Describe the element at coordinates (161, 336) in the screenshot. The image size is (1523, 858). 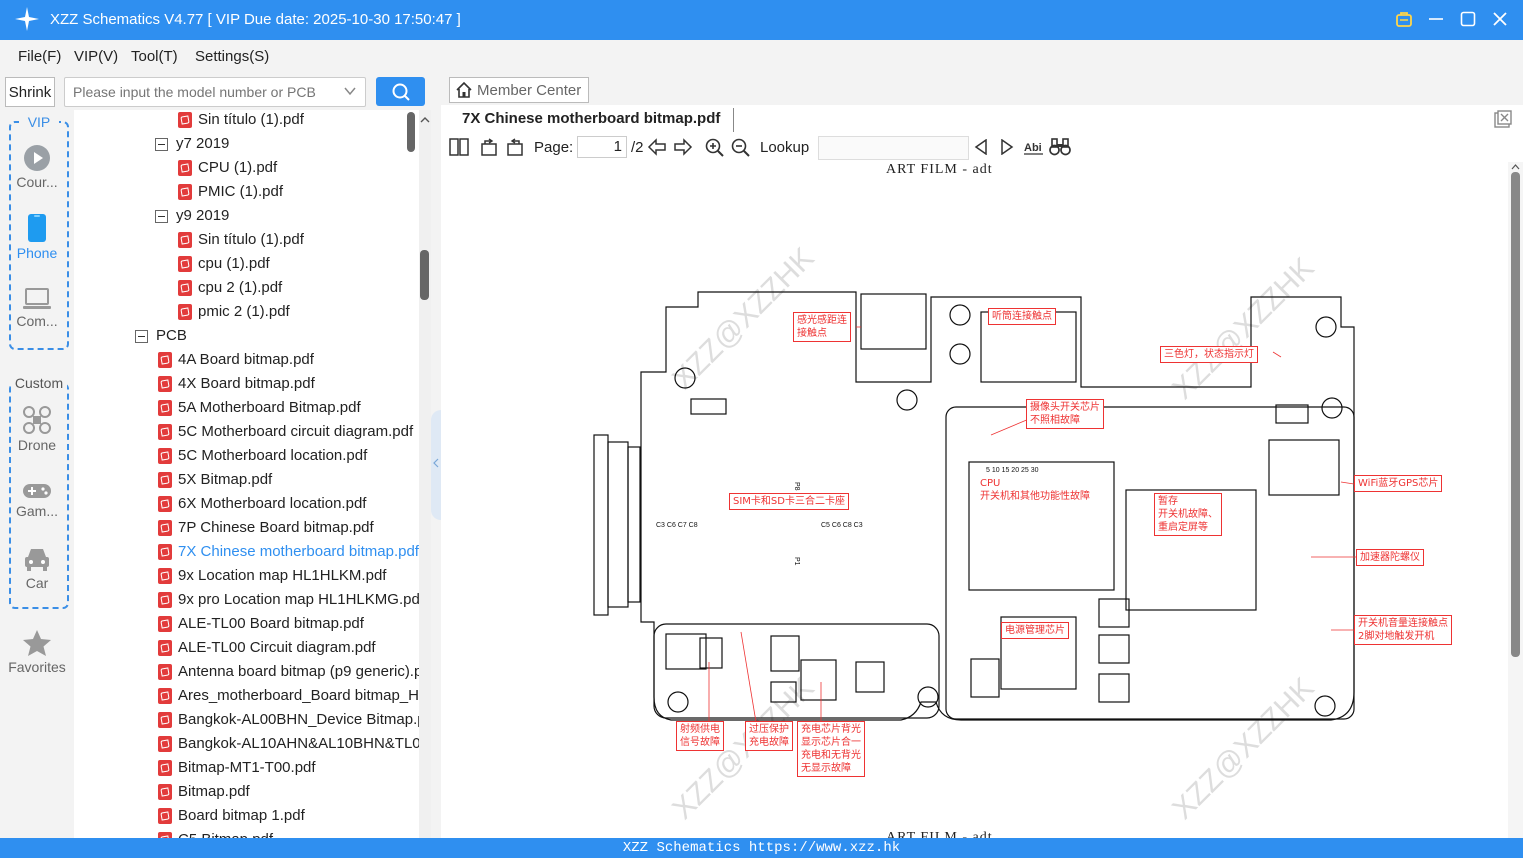
I see `tree-folder: PCB` at that location.